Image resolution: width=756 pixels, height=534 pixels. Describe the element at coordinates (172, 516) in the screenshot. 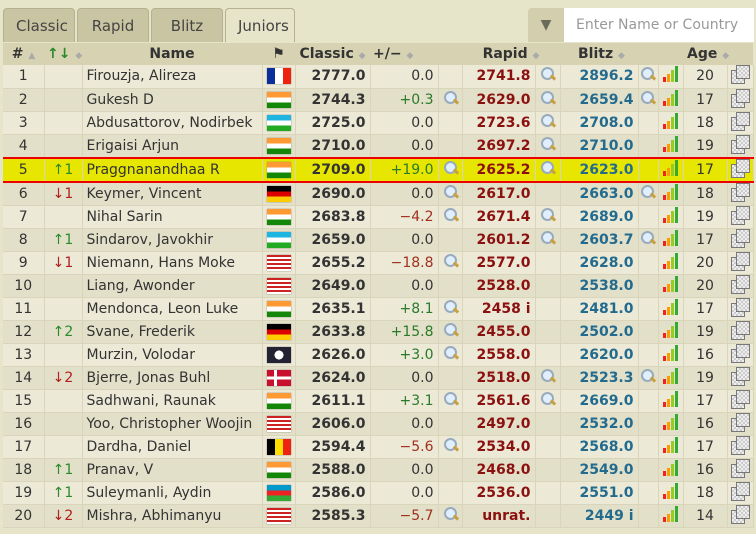

I see `player-name: Mishra, Abhimanyu` at that location.